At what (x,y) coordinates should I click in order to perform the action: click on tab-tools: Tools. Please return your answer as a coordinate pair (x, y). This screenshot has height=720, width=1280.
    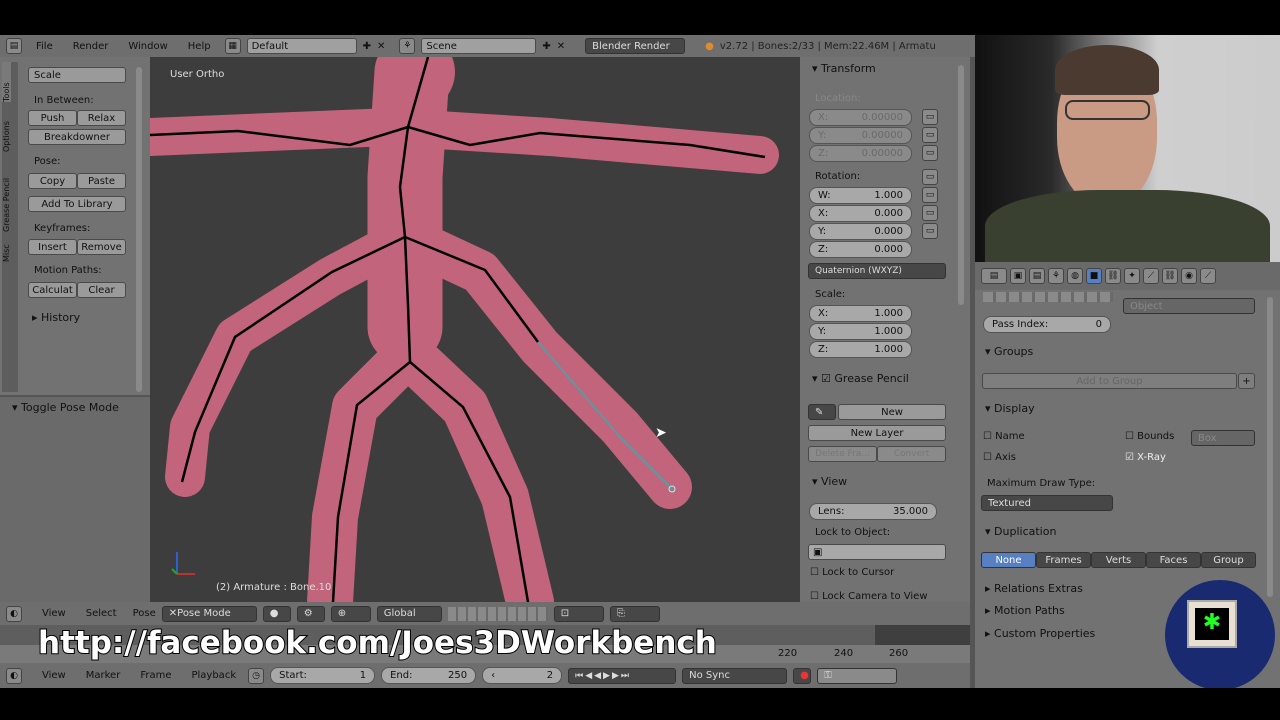
    Looking at the image, I should click on (6, 82).